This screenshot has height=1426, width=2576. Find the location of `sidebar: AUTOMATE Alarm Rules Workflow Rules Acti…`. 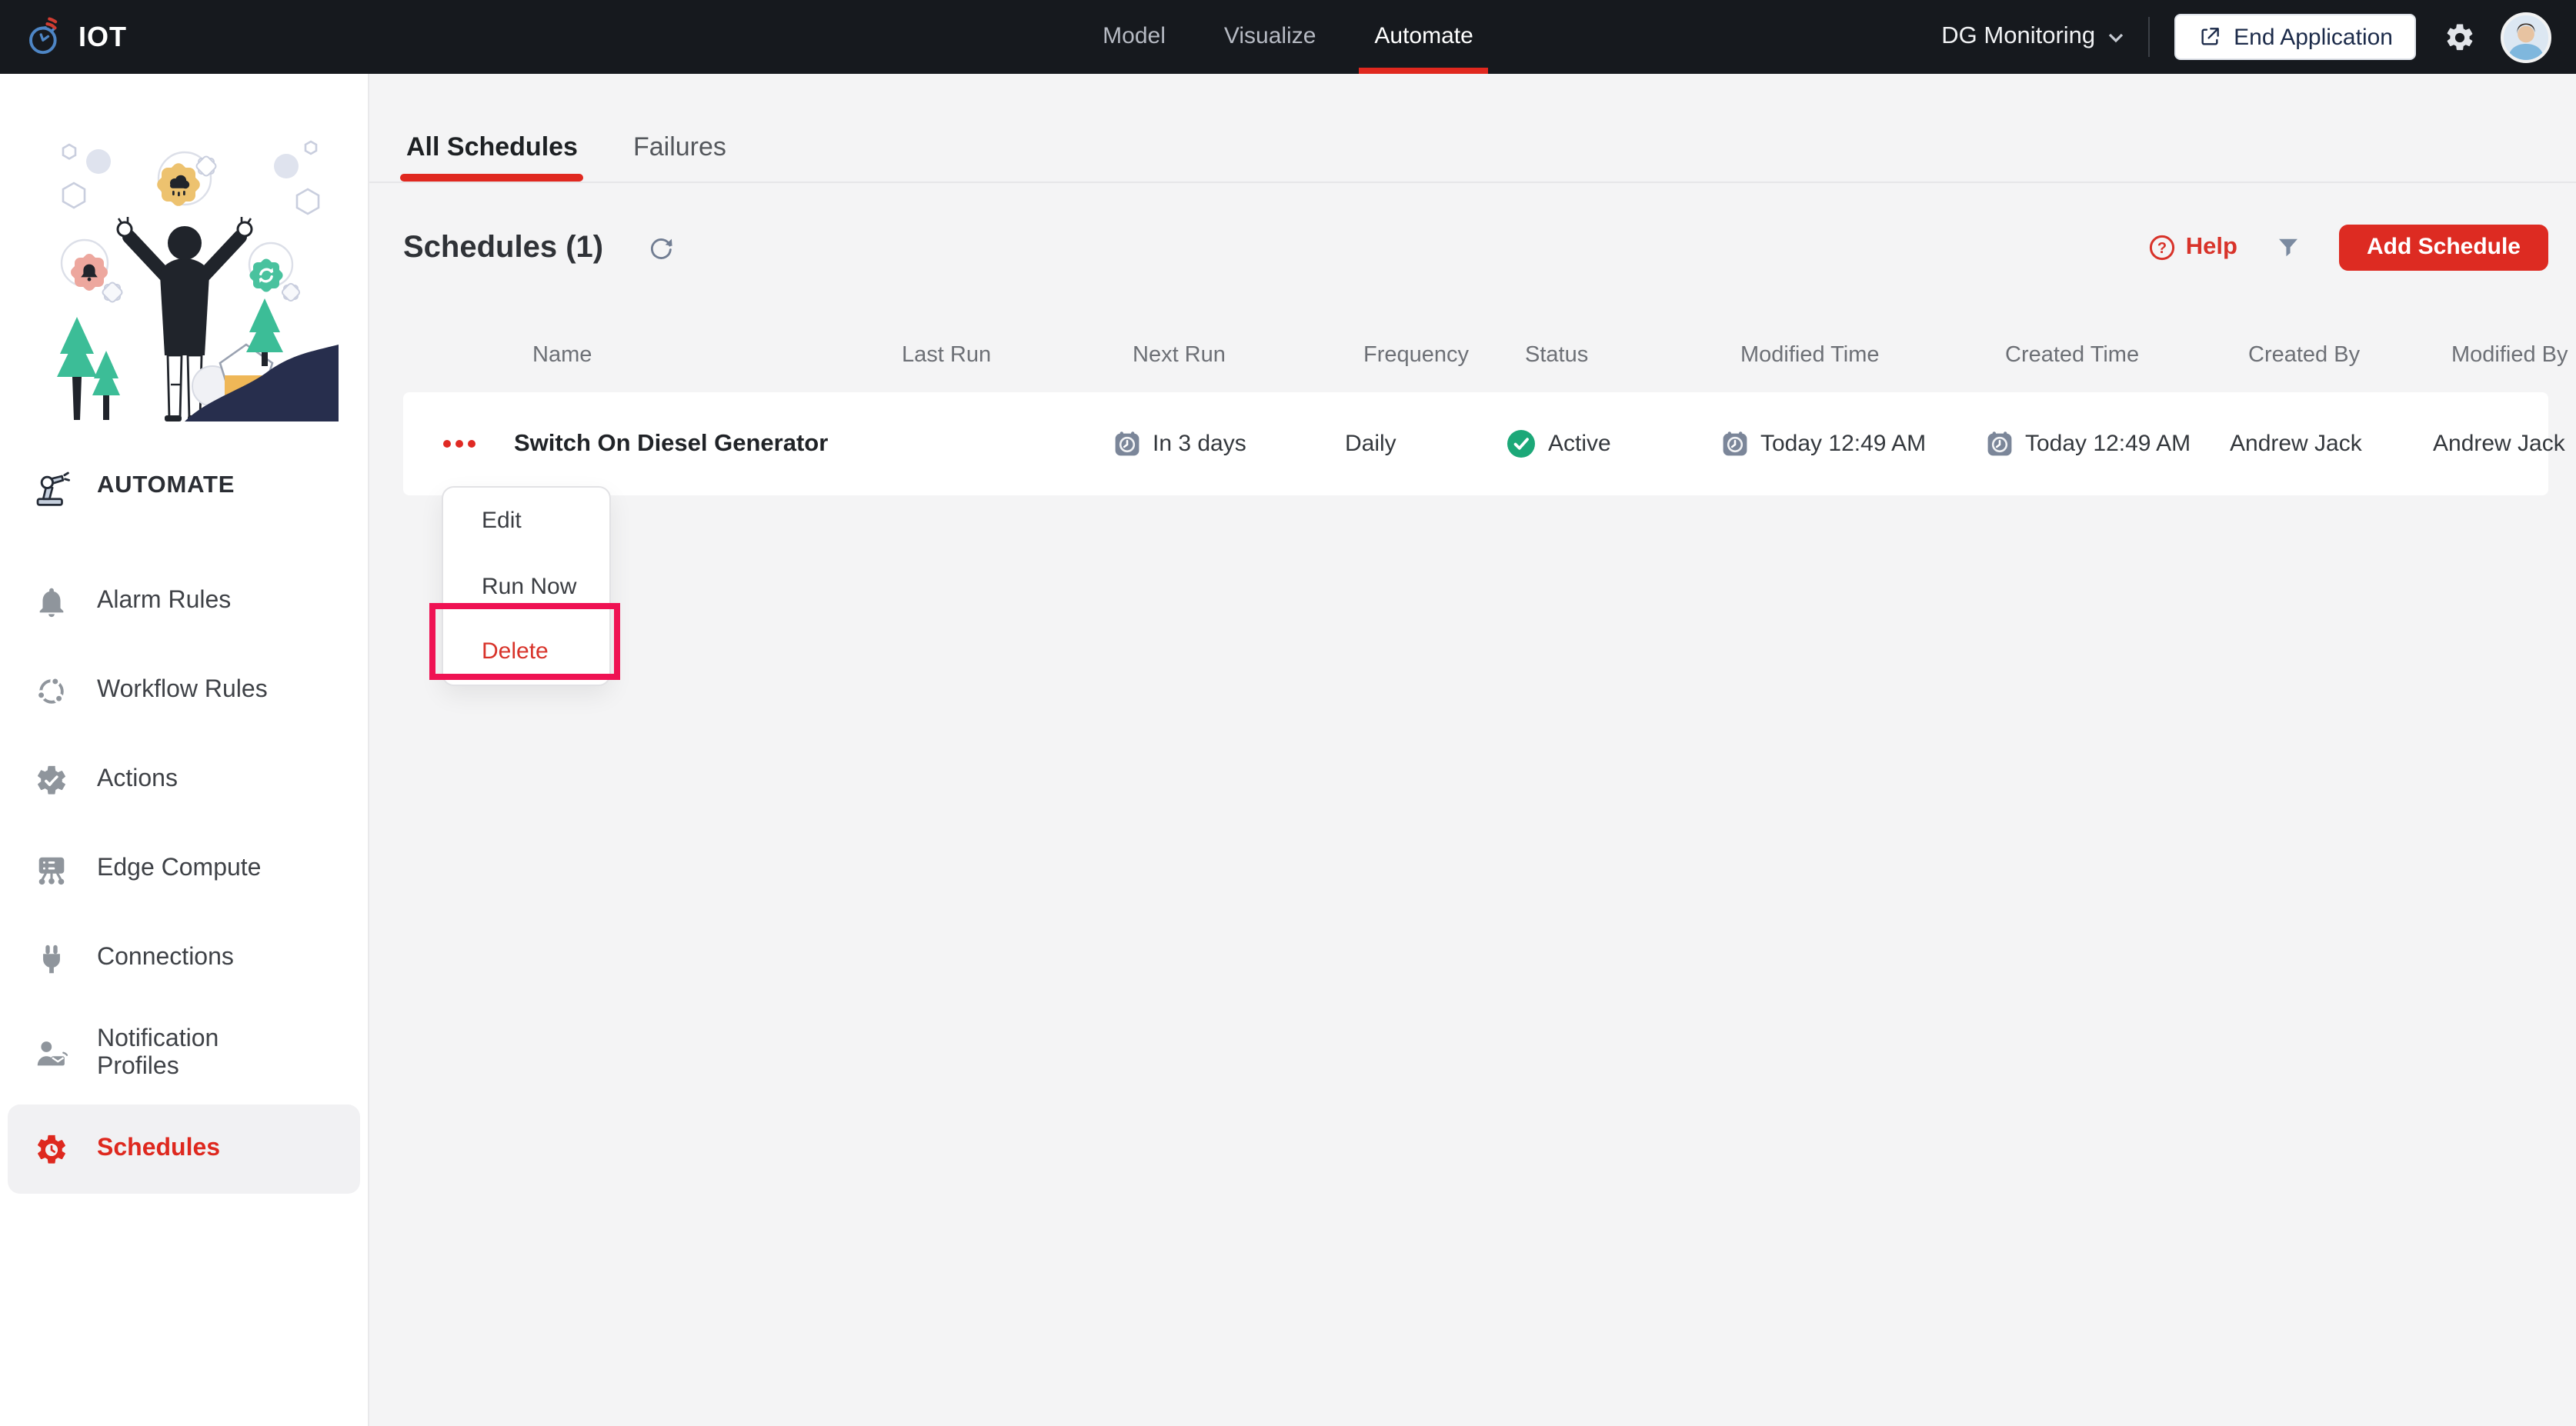

sidebar: AUTOMATE Alarm Rules Workflow Rules Acti… is located at coordinates (185, 750).